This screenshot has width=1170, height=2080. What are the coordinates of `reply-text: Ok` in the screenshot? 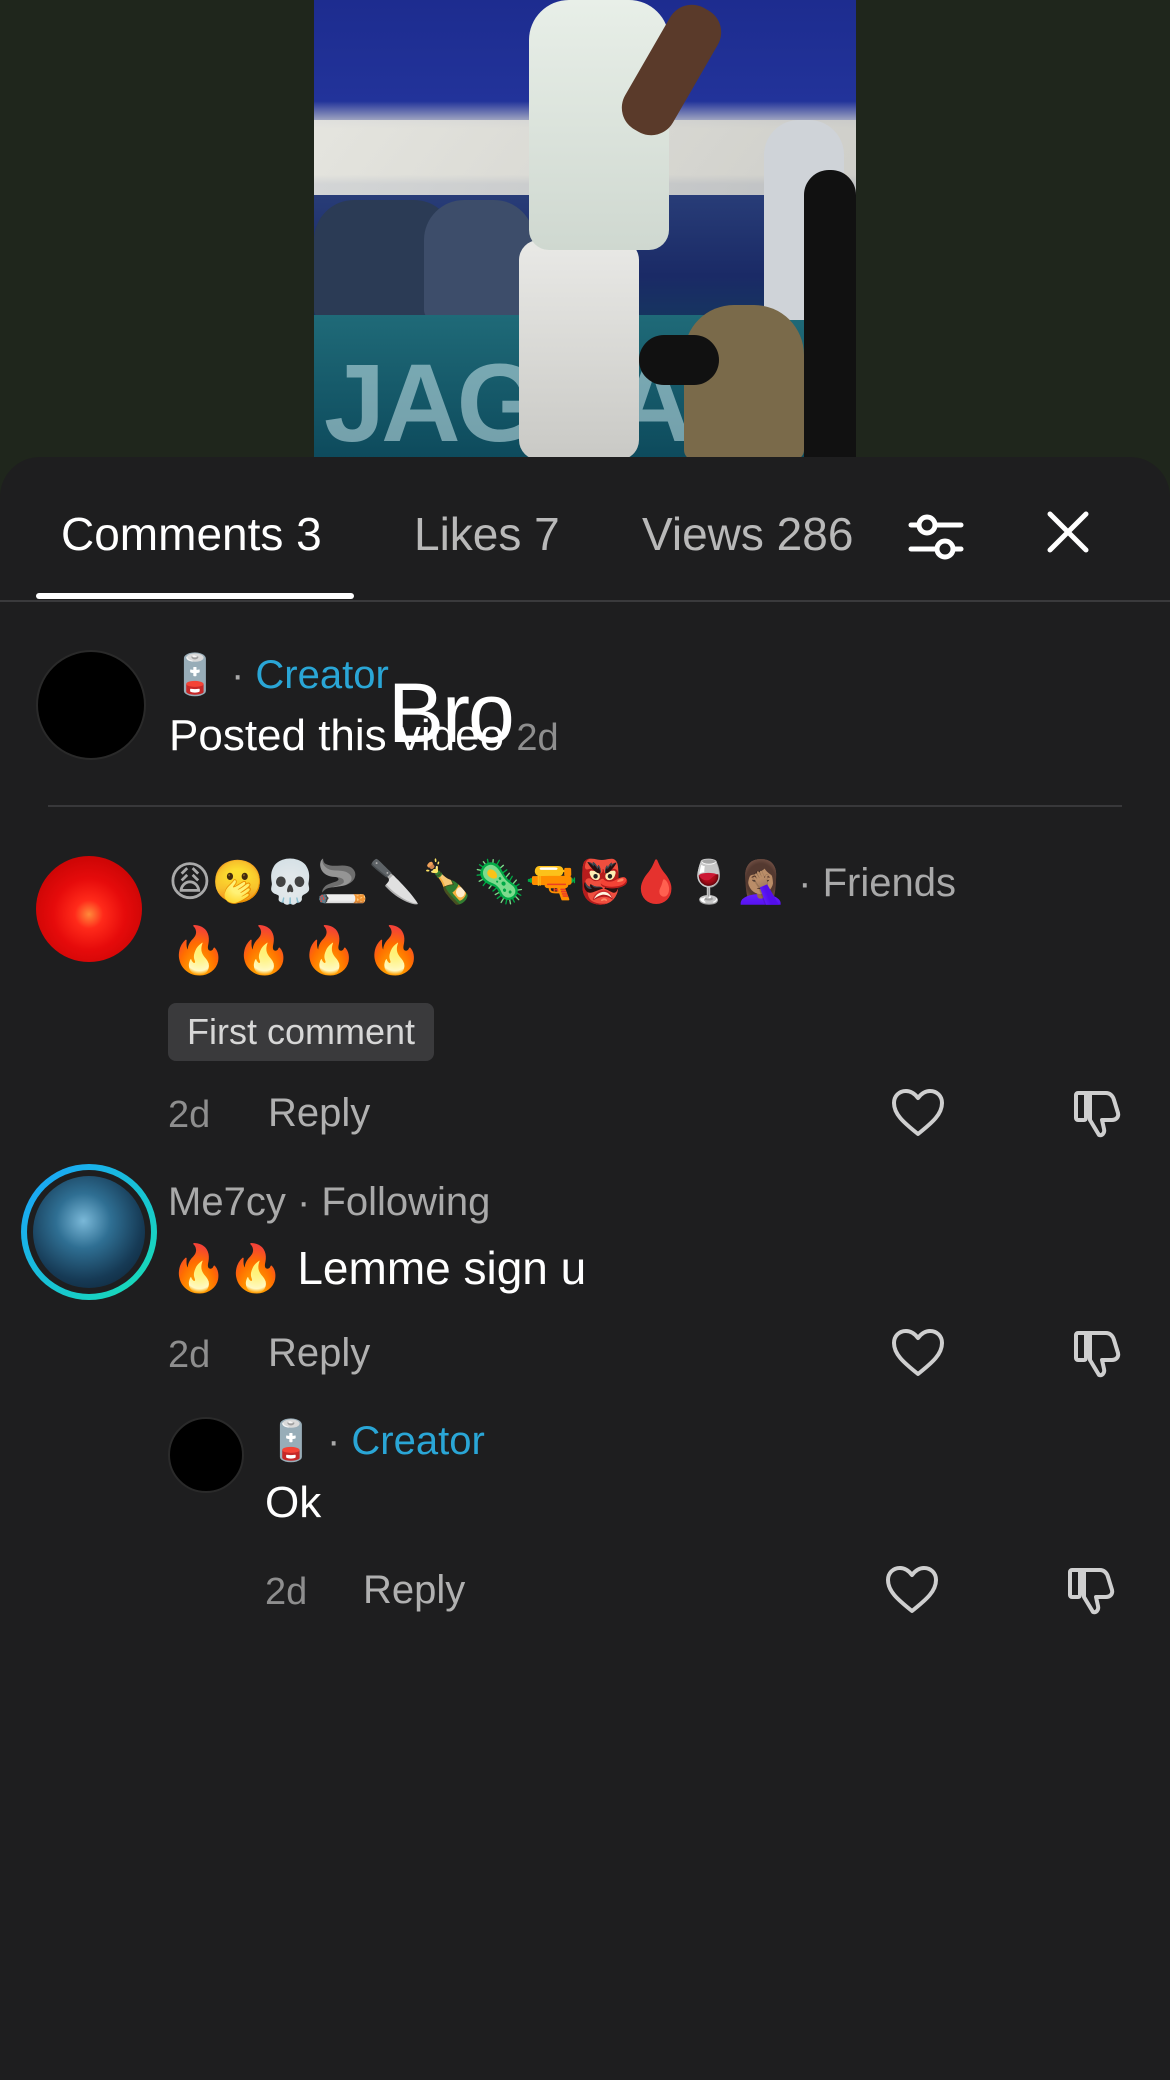 It's located at (293, 1502).